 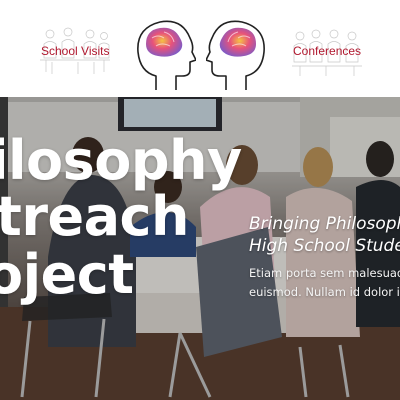 I want to click on nav-school-visits-link: School Visits, so click(x=75, y=51).